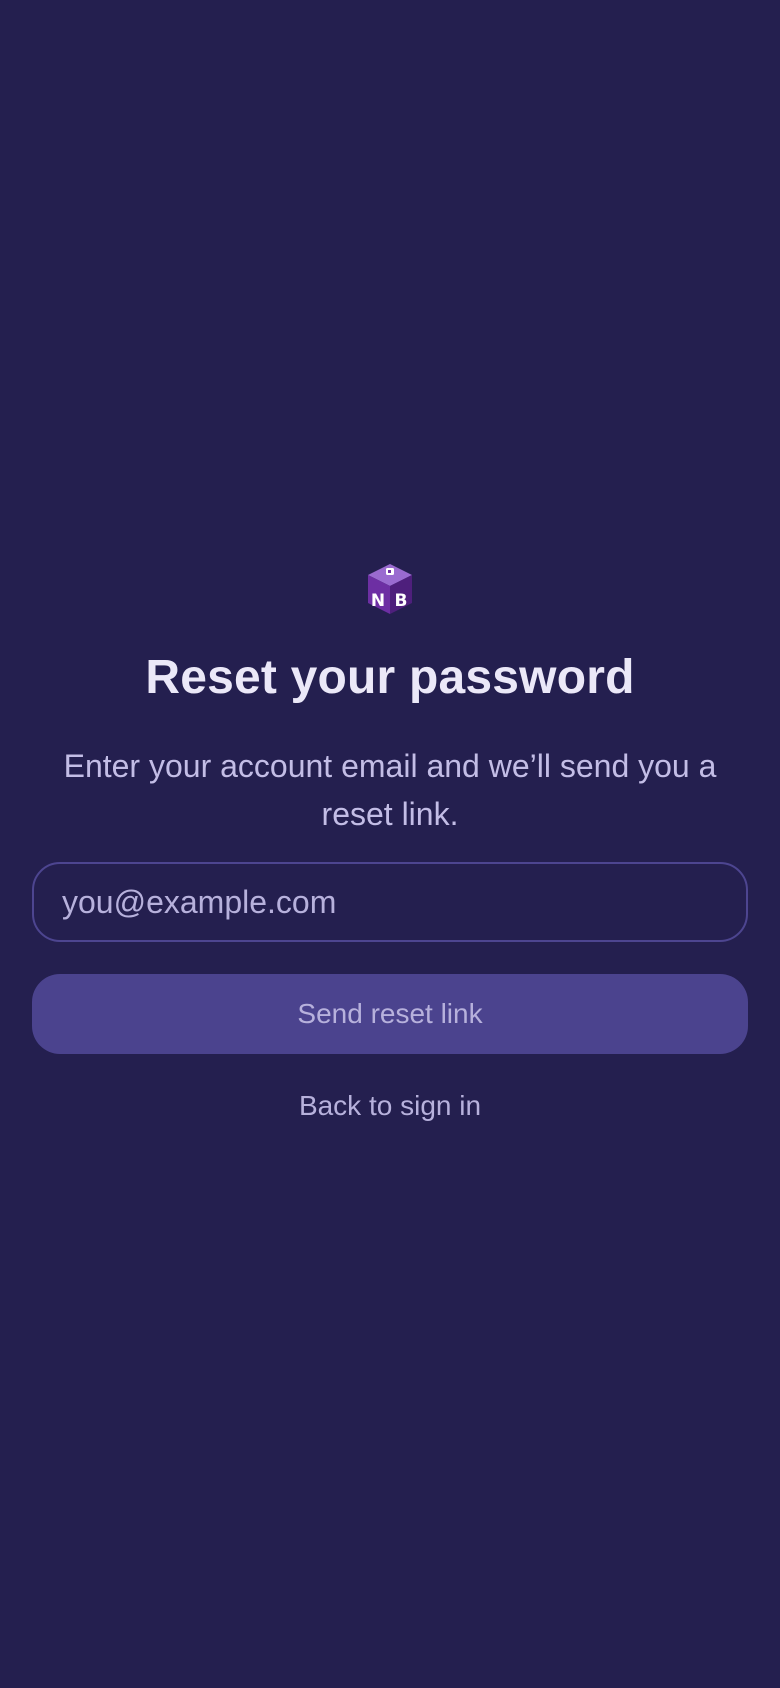 The height and width of the screenshot is (1688, 780). Describe the element at coordinates (390, 677) in the screenshot. I see `page-title: Reset your password` at that location.